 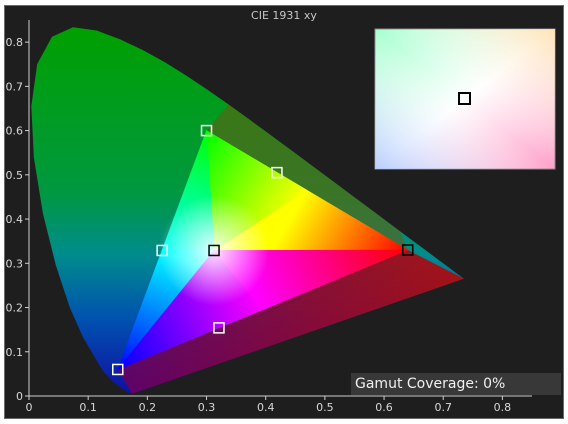 What do you see at coordinates (15, 42) in the screenshot?
I see `y-tick-label: 0.8` at bounding box center [15, 42].